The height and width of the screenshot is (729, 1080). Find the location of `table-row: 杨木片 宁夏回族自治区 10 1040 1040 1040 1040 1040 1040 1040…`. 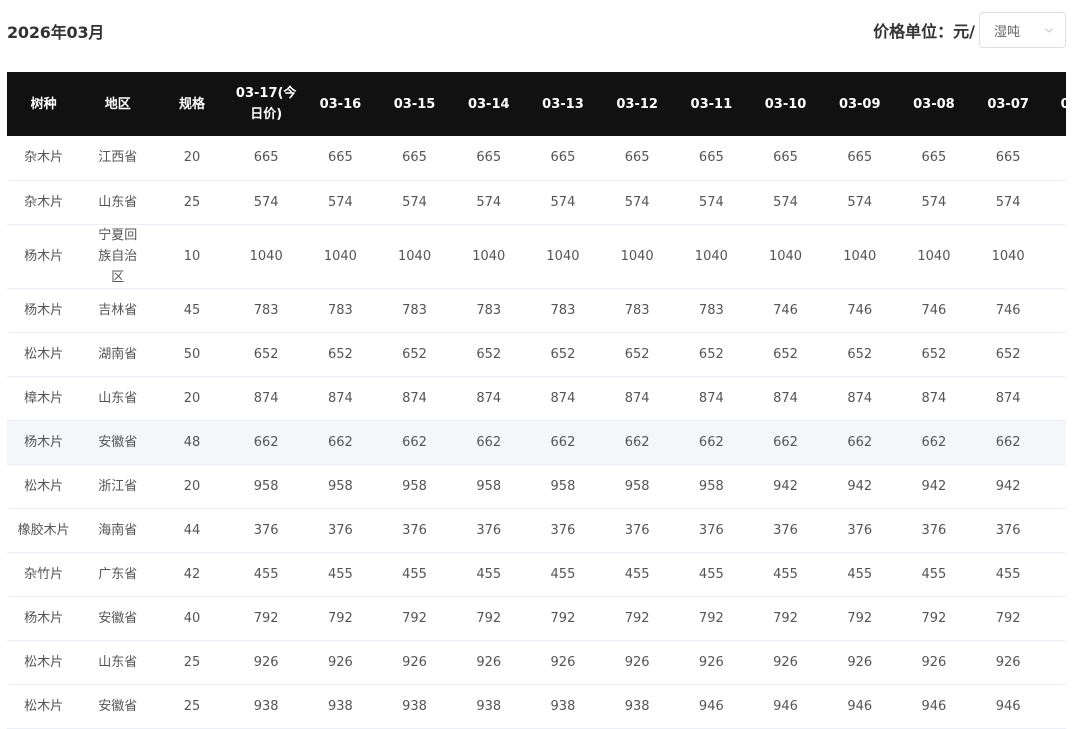

table-row: 杨木片 宁夏回族自治区 10 1040 1040 1040 1040 1040 1040 1040… is located at coordinates (536, 256).